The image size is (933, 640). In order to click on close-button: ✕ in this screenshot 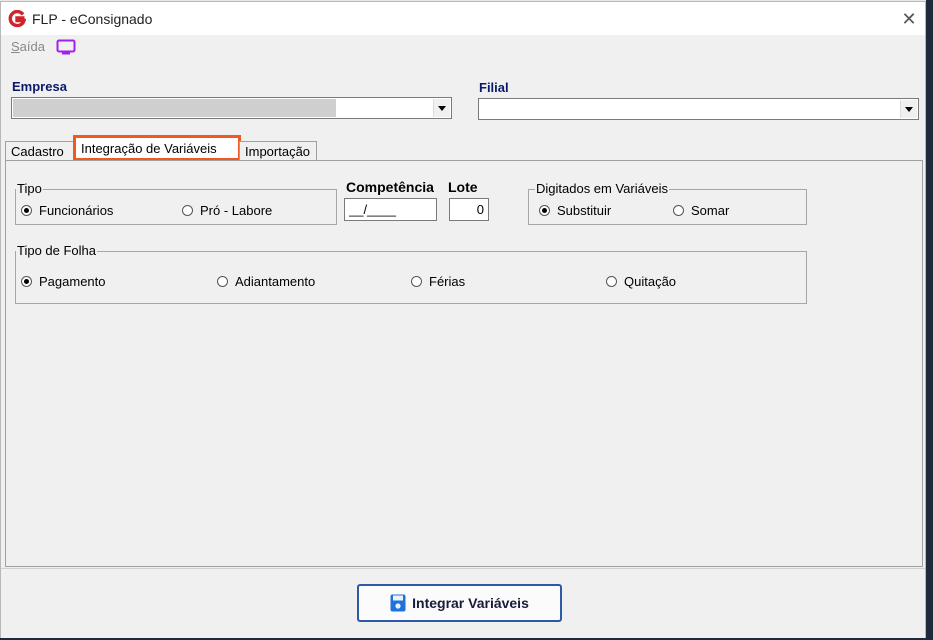, I will do `click(909, 19)`.